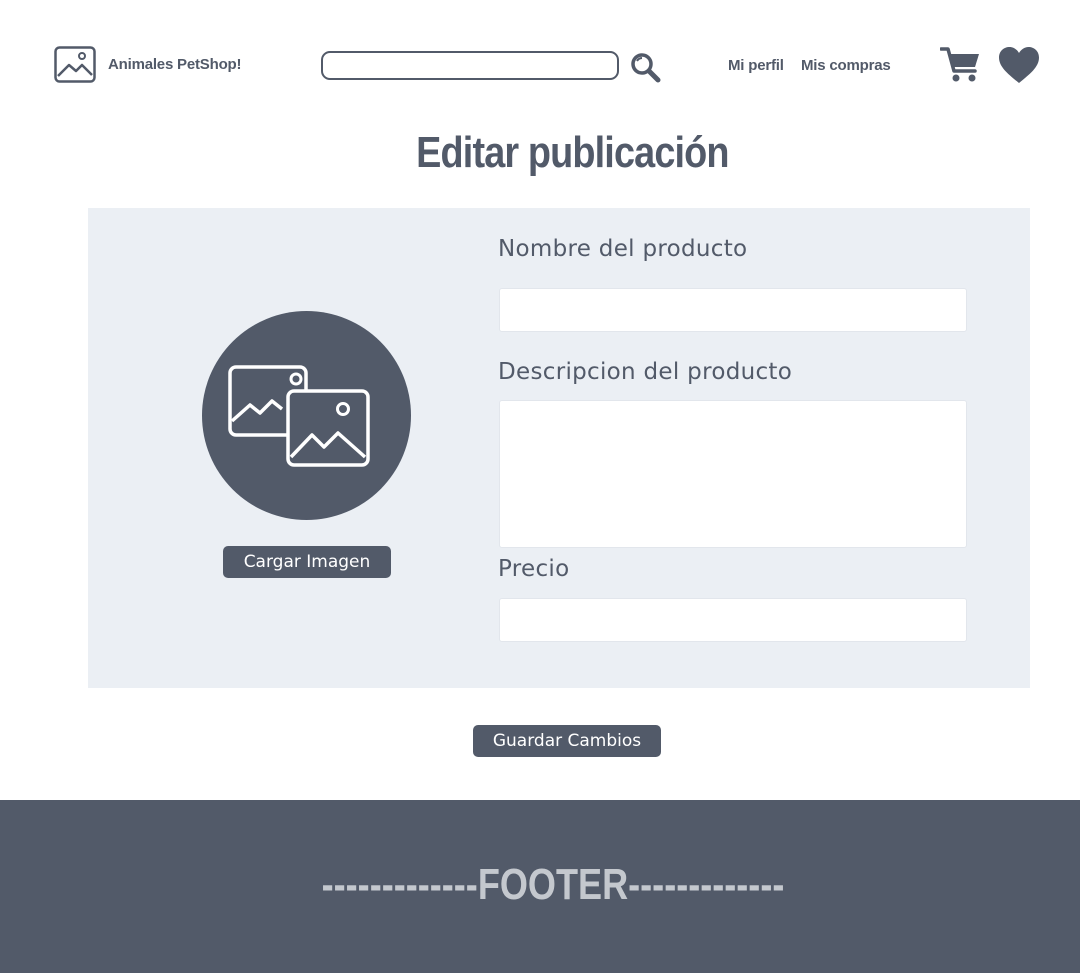 The width and height of the screenshot is (1080, 973). Describe the element at coordinates (572, 152) in the screenshot. I see `page-title: Editar publicación` at that location.